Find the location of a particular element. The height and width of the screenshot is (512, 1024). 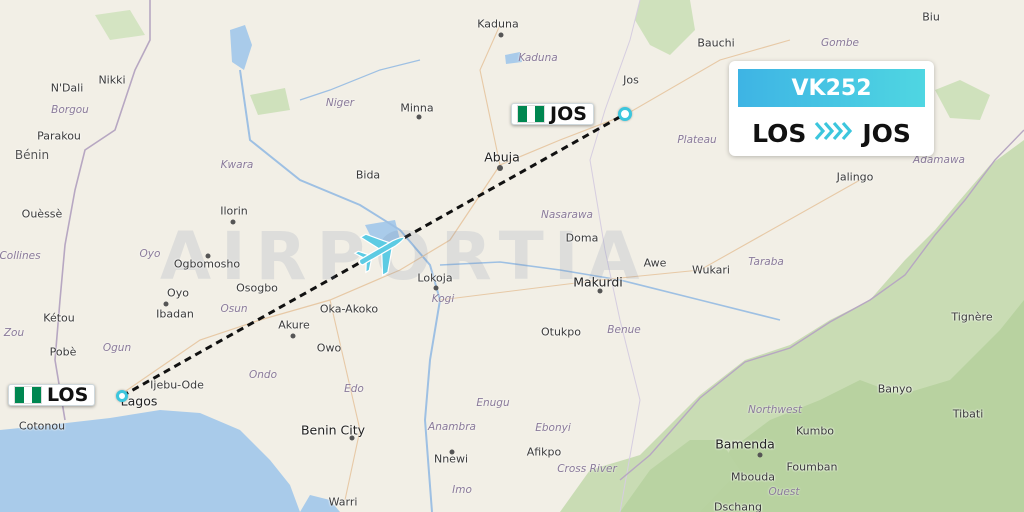

region-ondo: Ondo is located at coordinates (263, 375).